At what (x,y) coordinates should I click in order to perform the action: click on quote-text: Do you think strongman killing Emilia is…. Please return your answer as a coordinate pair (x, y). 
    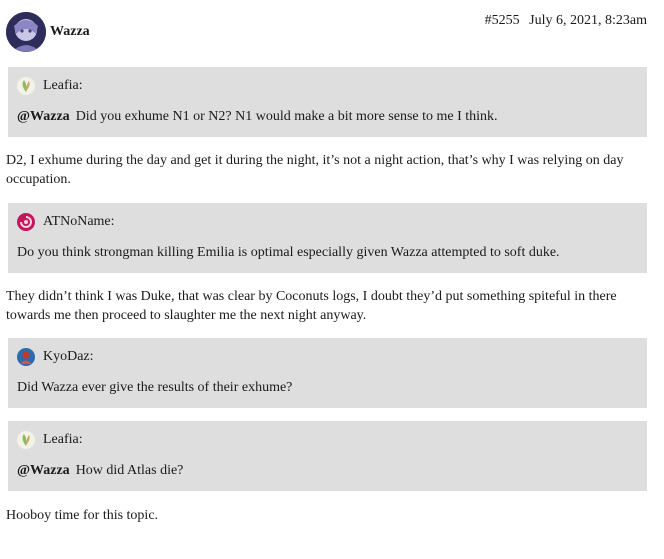
    Looking at the image, I should click on (288, 252).